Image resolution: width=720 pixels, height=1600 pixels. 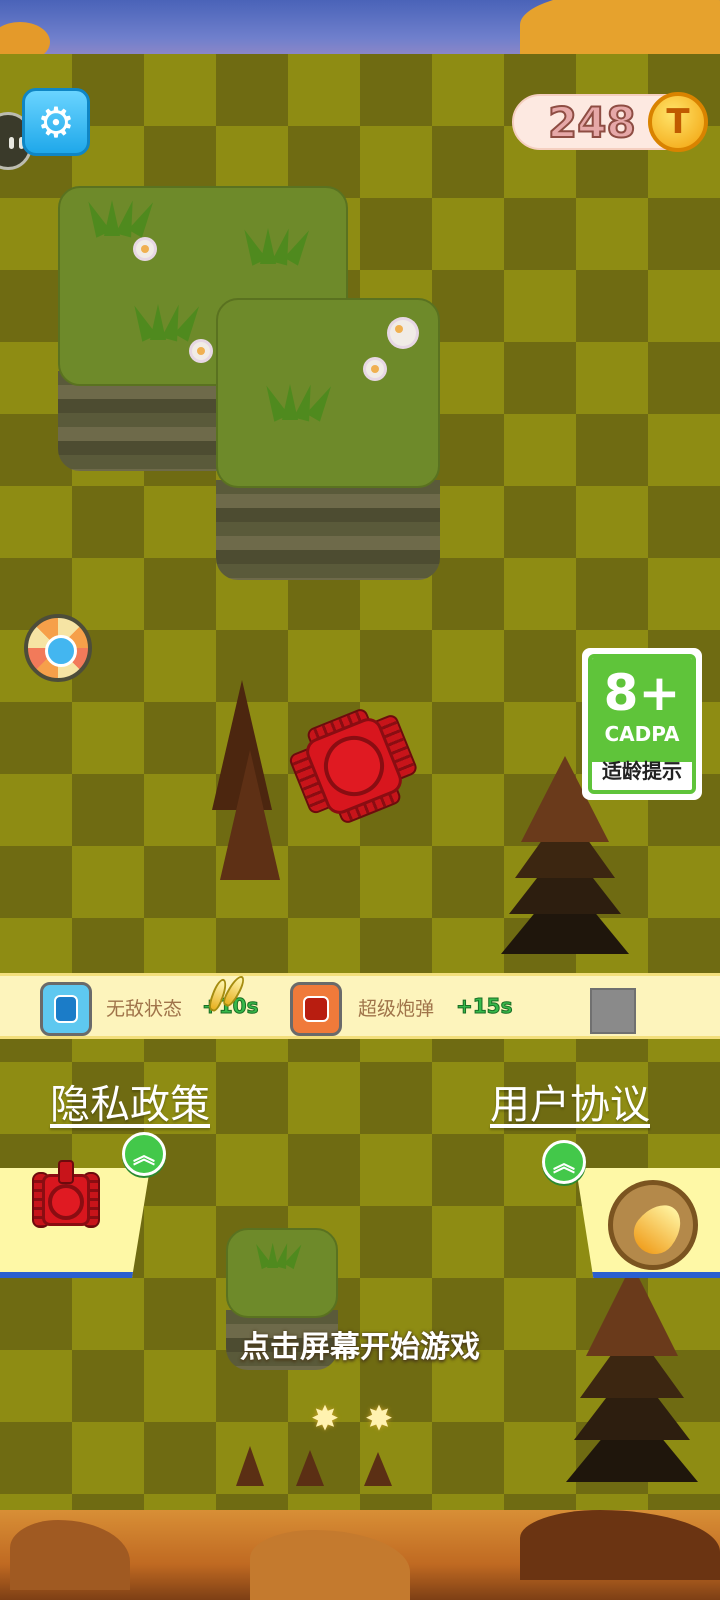 What do you see at coordinates (642, 693) in the screenshot?
I see `age-rating-value: 8+` at bounding box center [642, 693].